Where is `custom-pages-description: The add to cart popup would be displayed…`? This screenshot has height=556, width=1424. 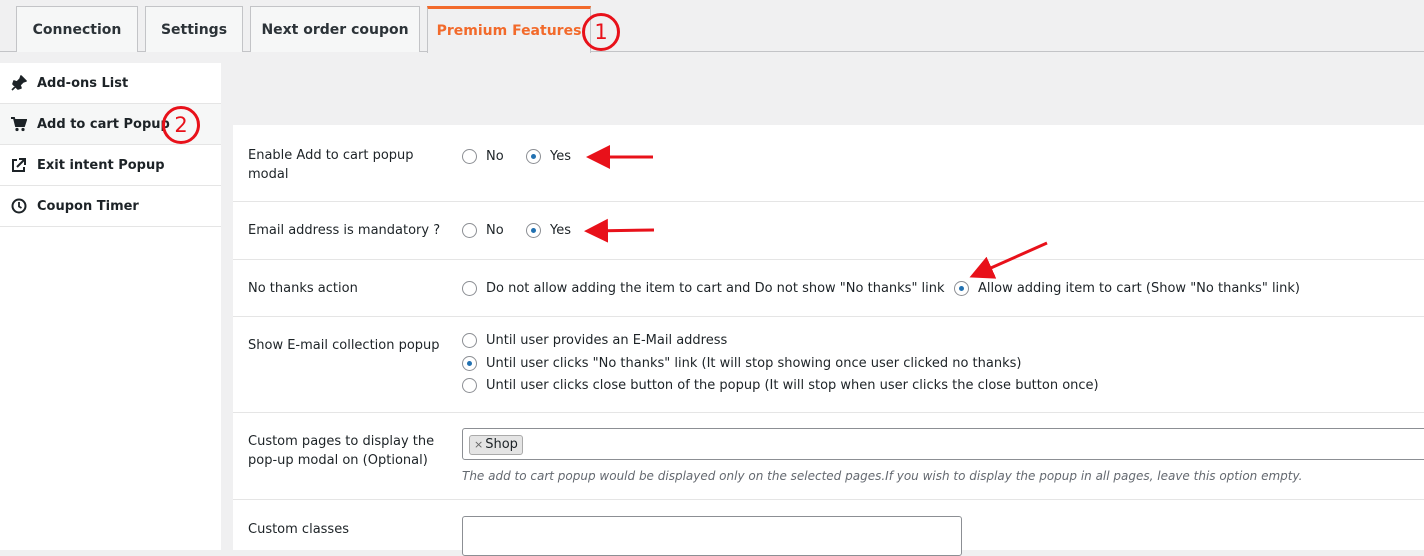
custom-pages-description: The add to cart popup would be displayed… is located at coordinates (882, 476).